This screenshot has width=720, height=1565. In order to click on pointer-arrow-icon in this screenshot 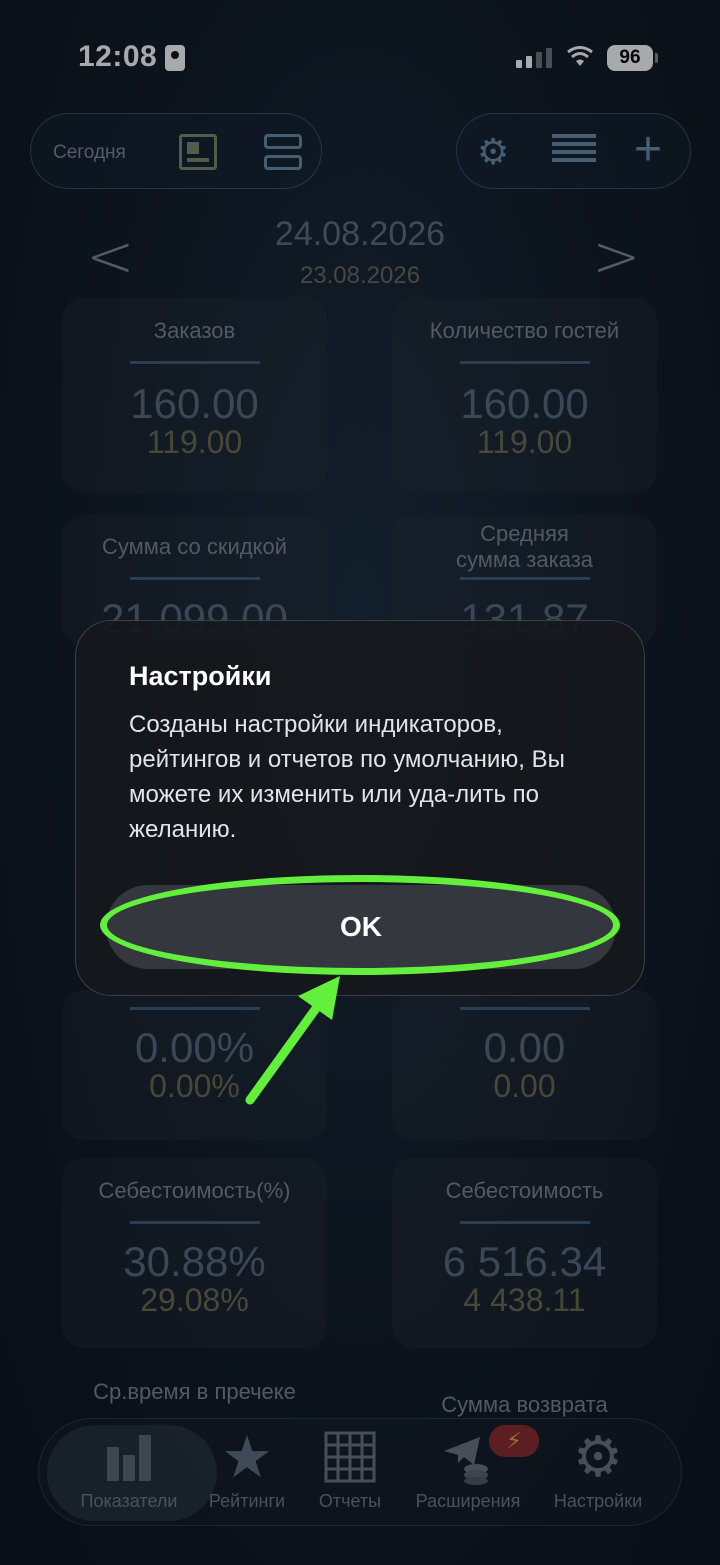, I will do `click(292, 1040)`.